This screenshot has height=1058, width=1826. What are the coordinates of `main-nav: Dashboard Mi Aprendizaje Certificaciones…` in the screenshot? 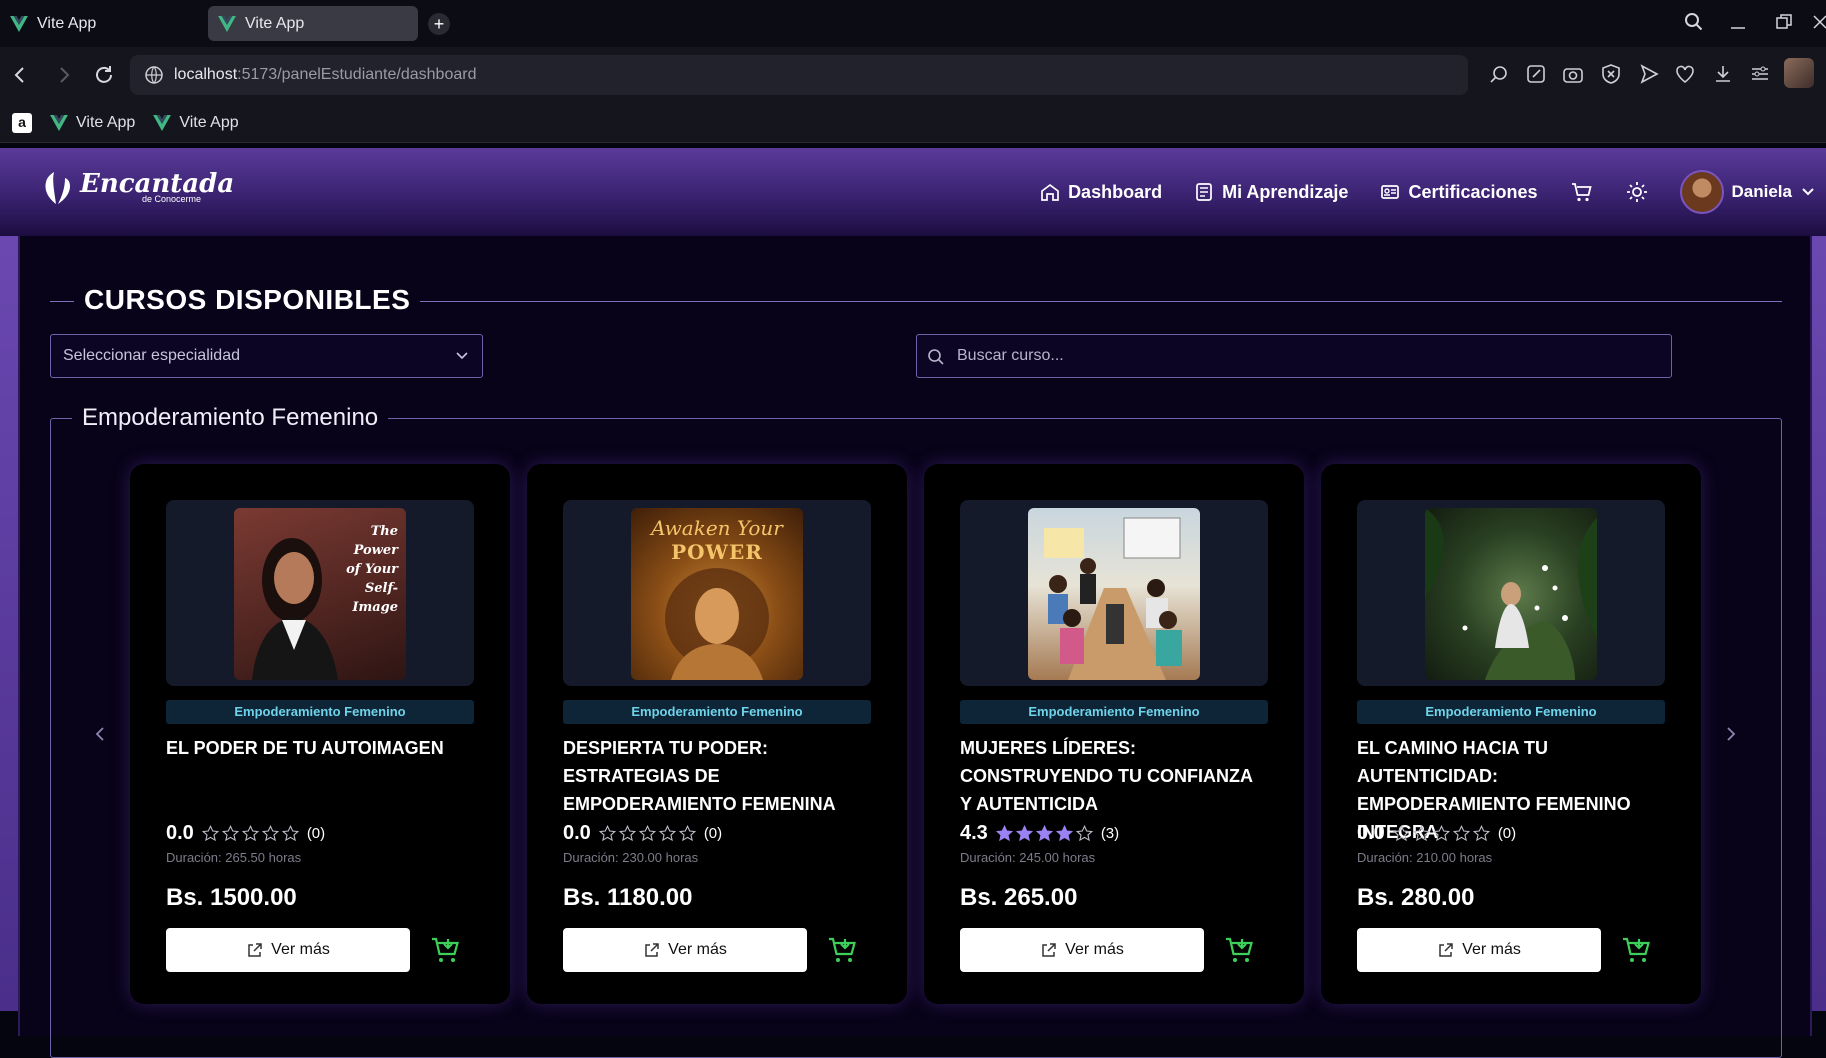 It's located at (1428, 192).